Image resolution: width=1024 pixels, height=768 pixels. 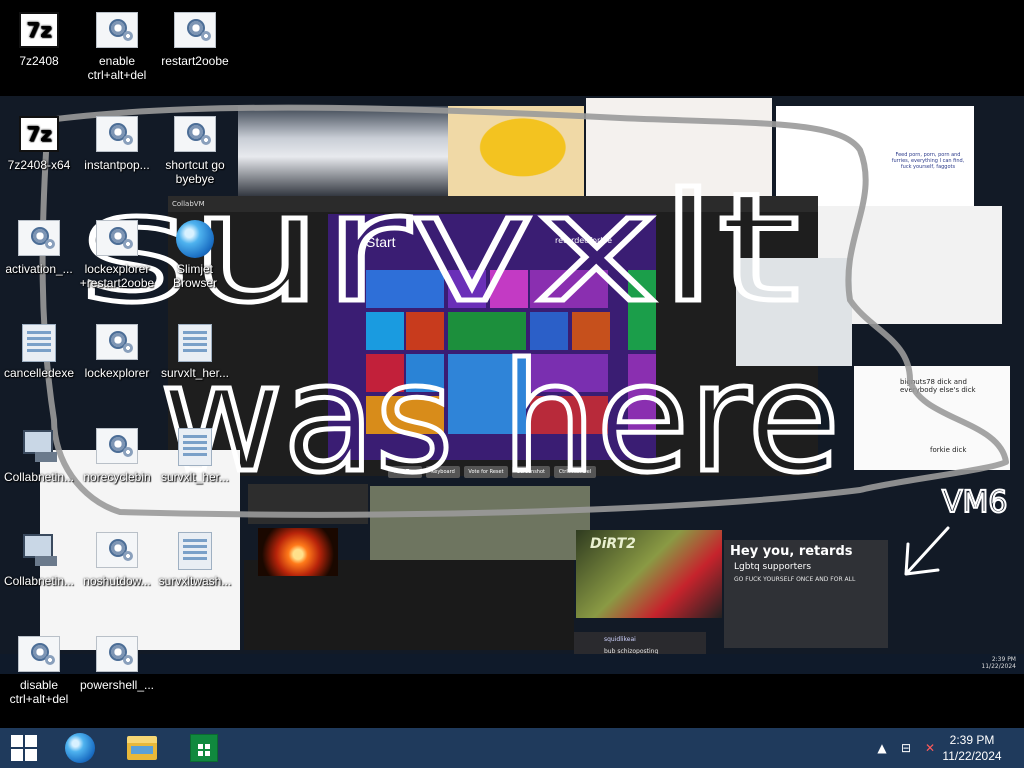 What do you see at coordinates (509, 289) in the screenshot?
I see `win8-tile-photos` at bounding box center [509, 289].